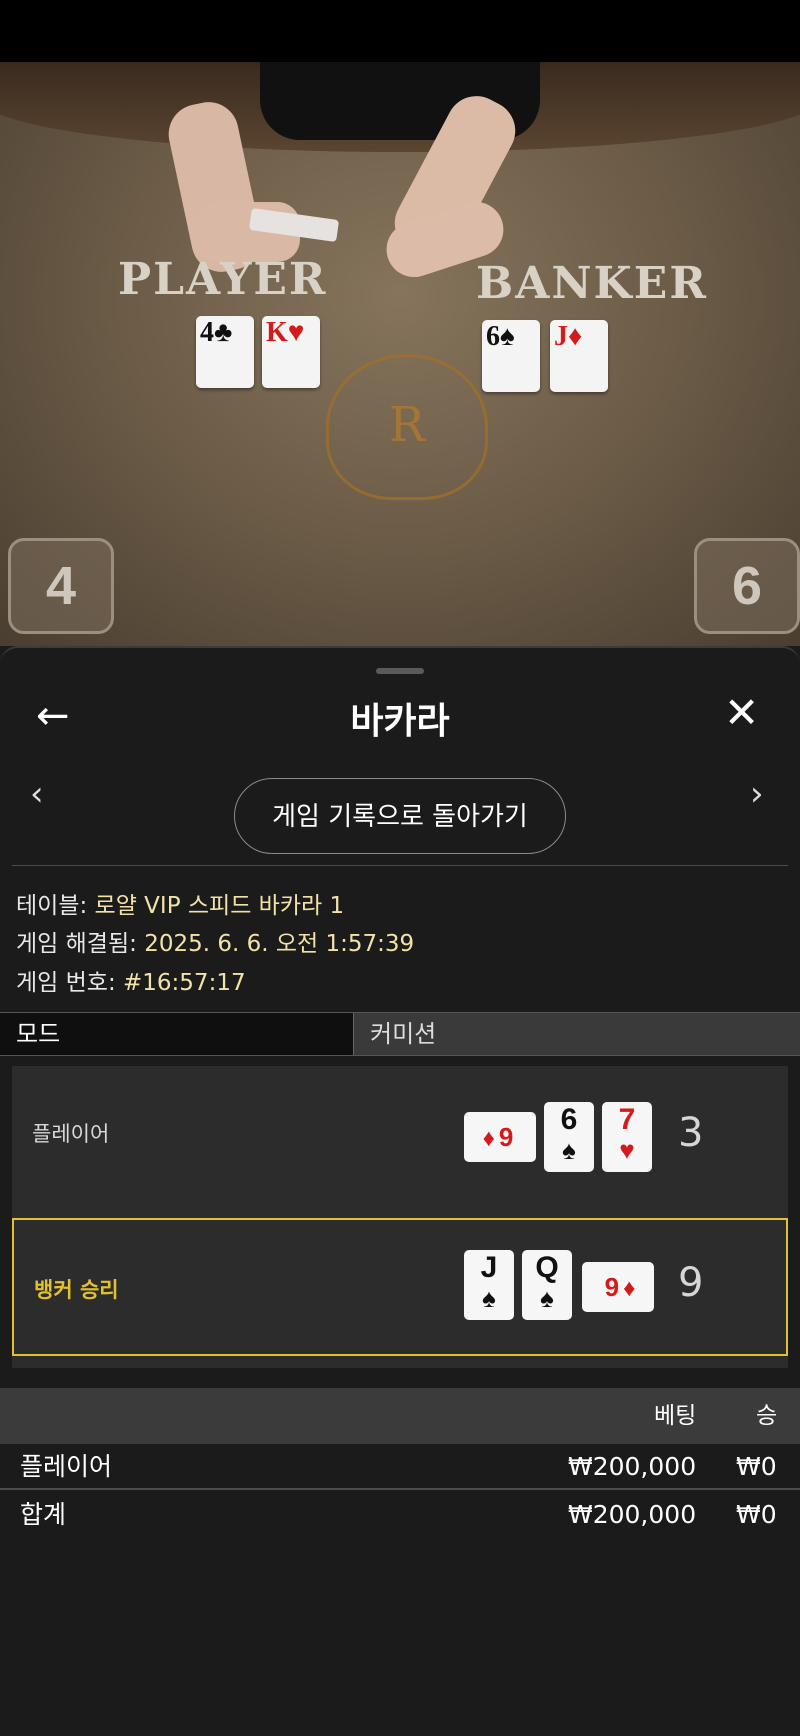  Describe the element at coordinates (632, 1514) in the screenshot. I see `bet-total-amount: ₩200,000` at that location.